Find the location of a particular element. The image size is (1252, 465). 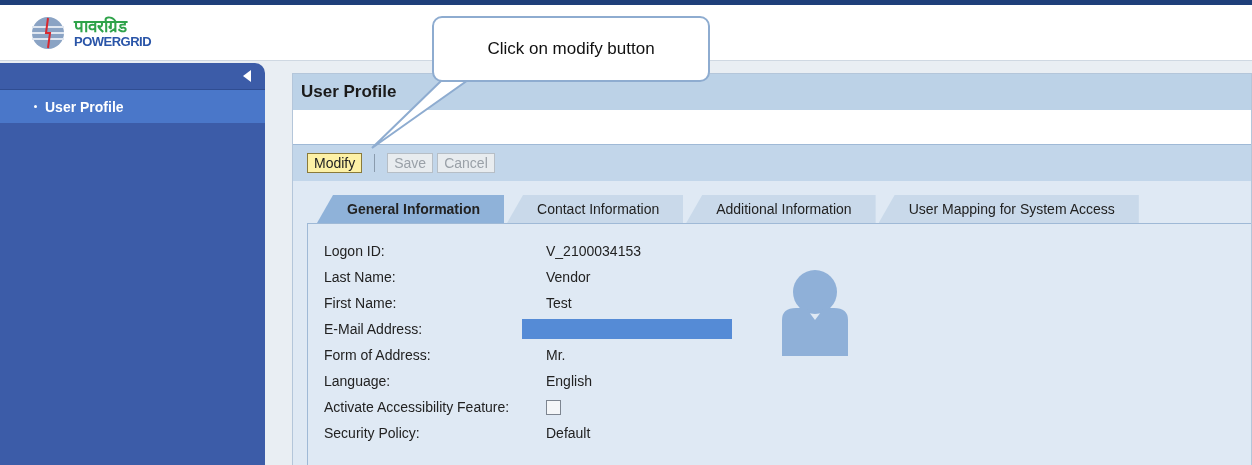

user-silhouette-icon is located at coordinates (815, 313).